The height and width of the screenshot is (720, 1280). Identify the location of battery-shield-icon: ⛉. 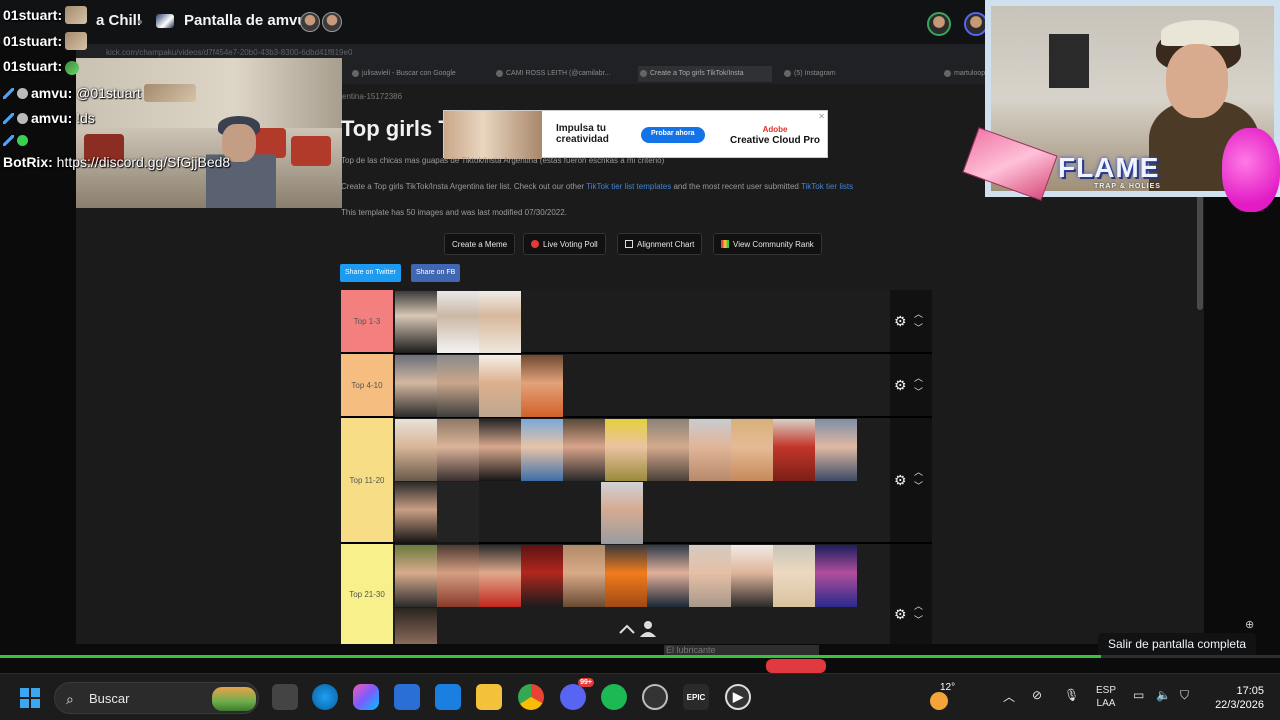
(1184, 695).